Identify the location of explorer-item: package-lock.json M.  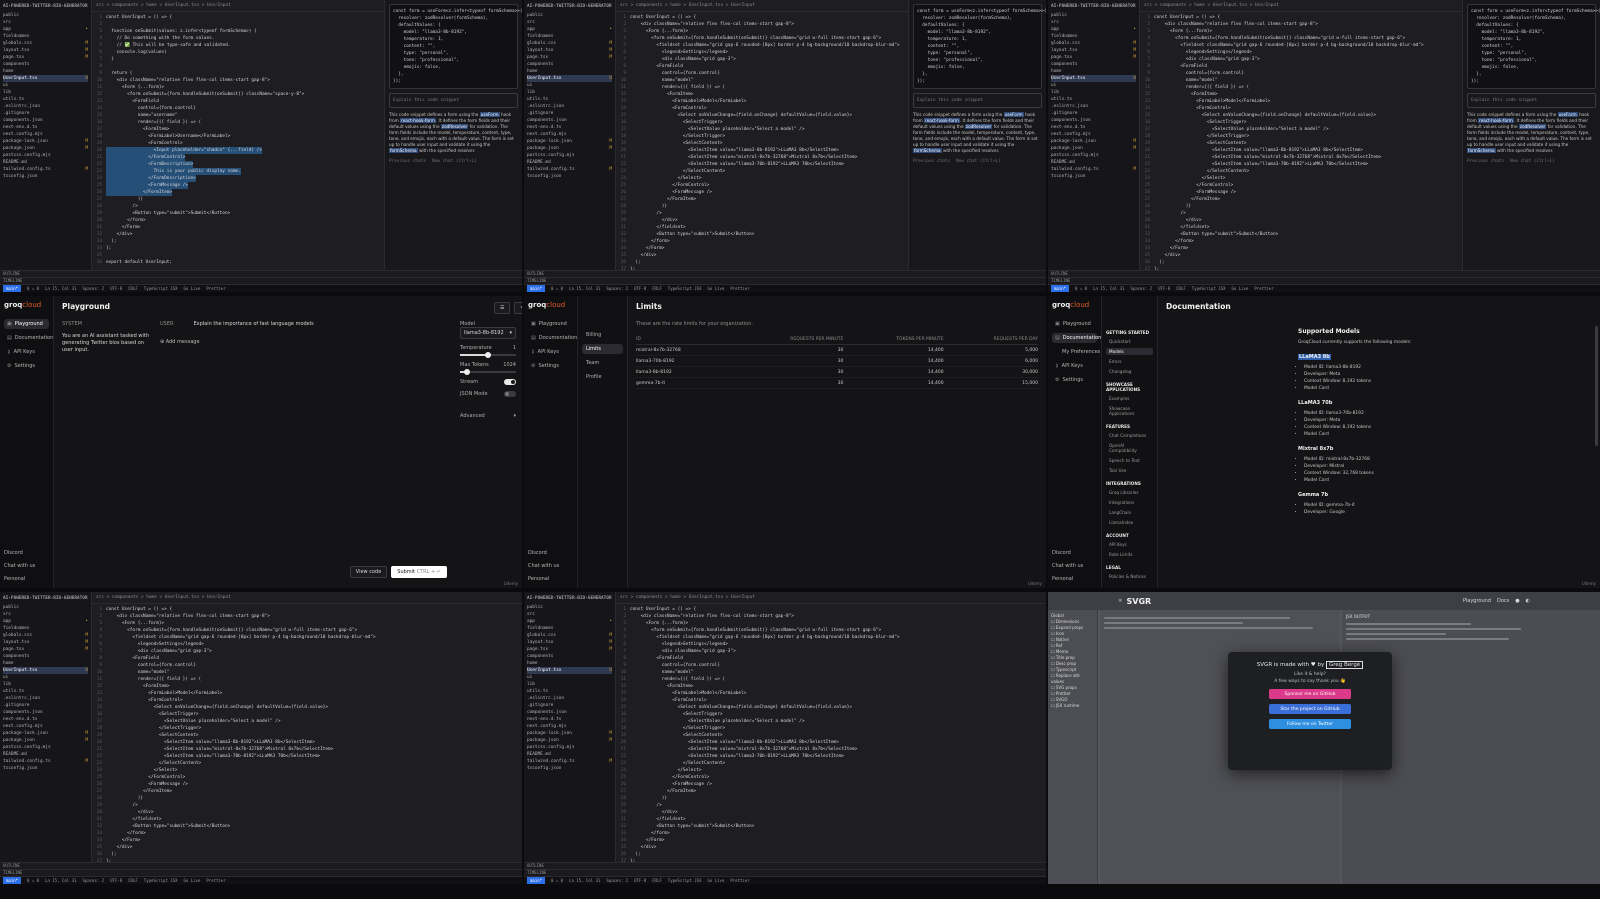
(45, 141).